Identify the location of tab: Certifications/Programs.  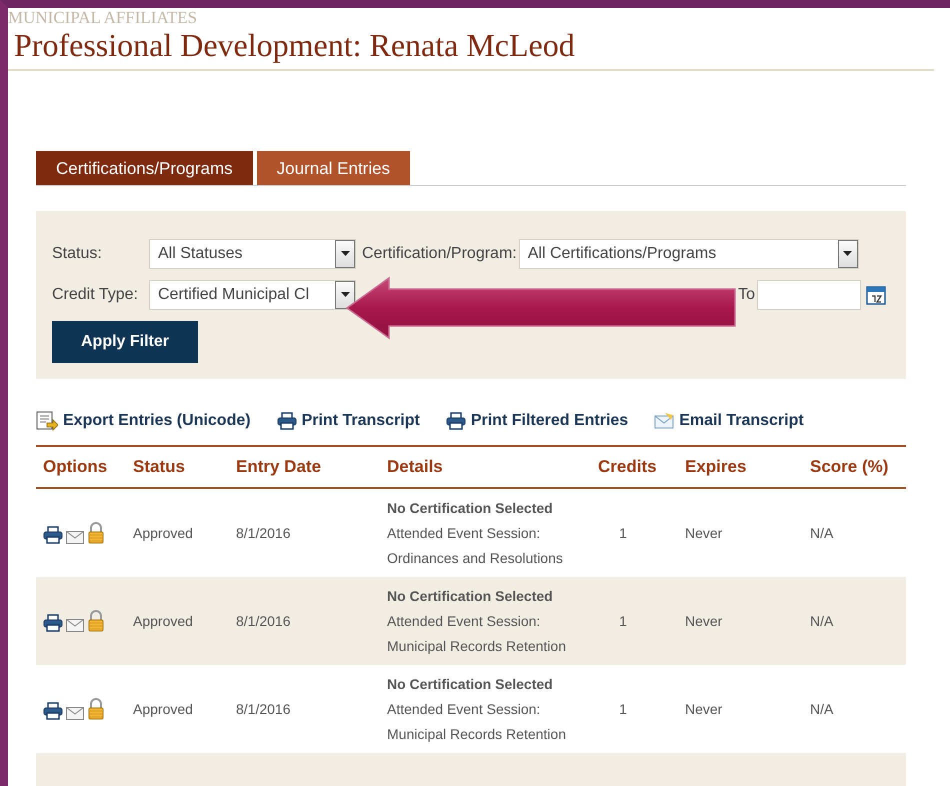
(144, 168).